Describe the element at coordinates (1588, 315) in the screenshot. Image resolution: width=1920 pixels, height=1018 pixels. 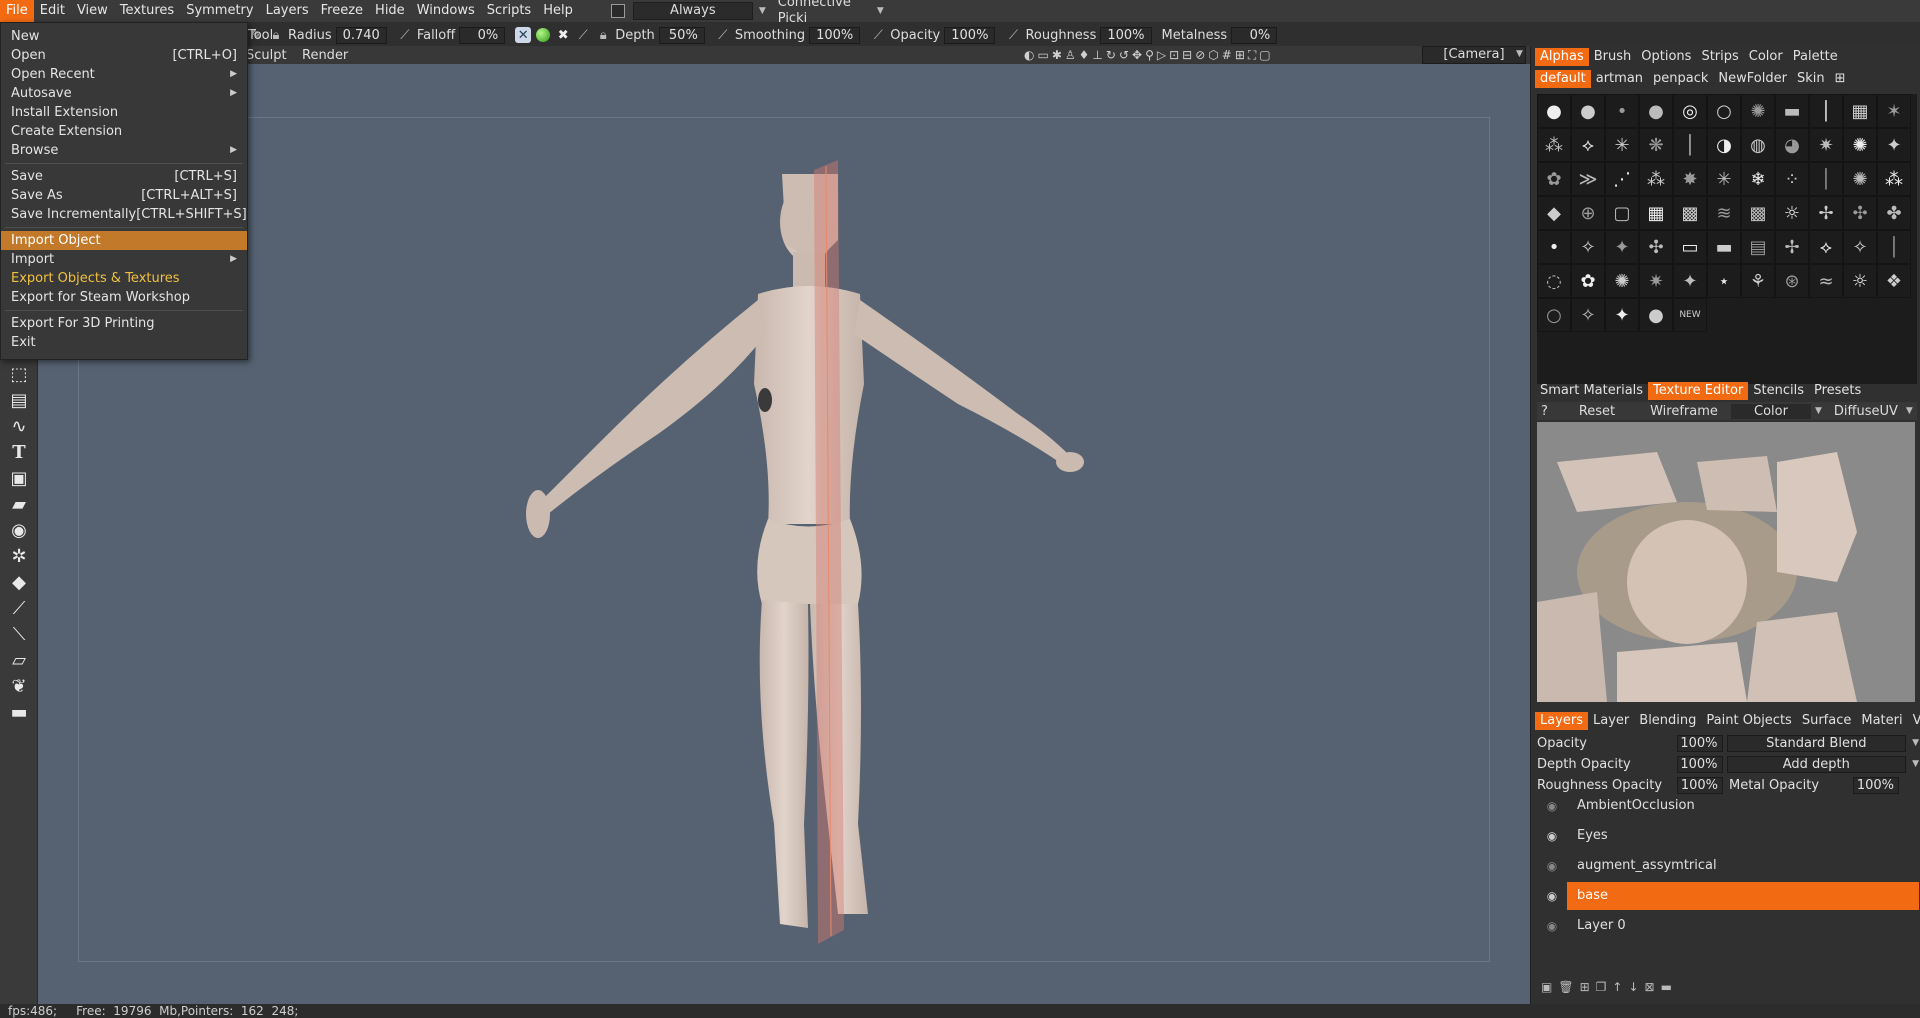
I see `alpha-thumbnail: ✧` at that location.